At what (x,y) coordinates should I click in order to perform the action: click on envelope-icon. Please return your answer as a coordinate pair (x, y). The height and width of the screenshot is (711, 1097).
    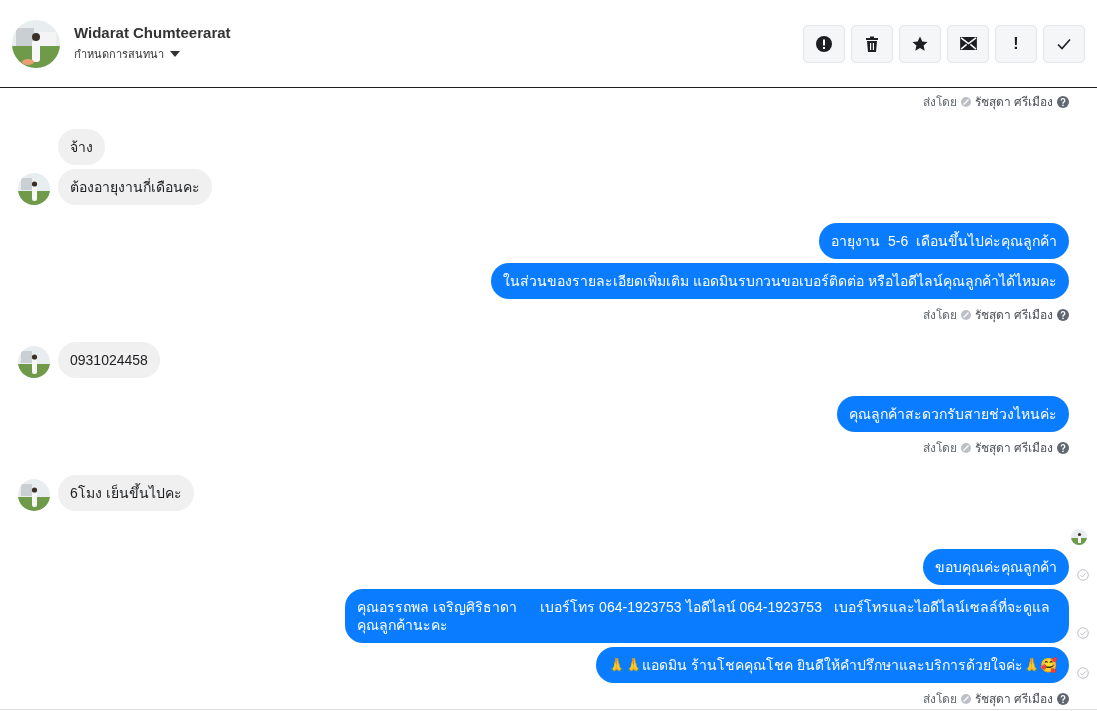
    Looking at the image, I should click on (968, 43).